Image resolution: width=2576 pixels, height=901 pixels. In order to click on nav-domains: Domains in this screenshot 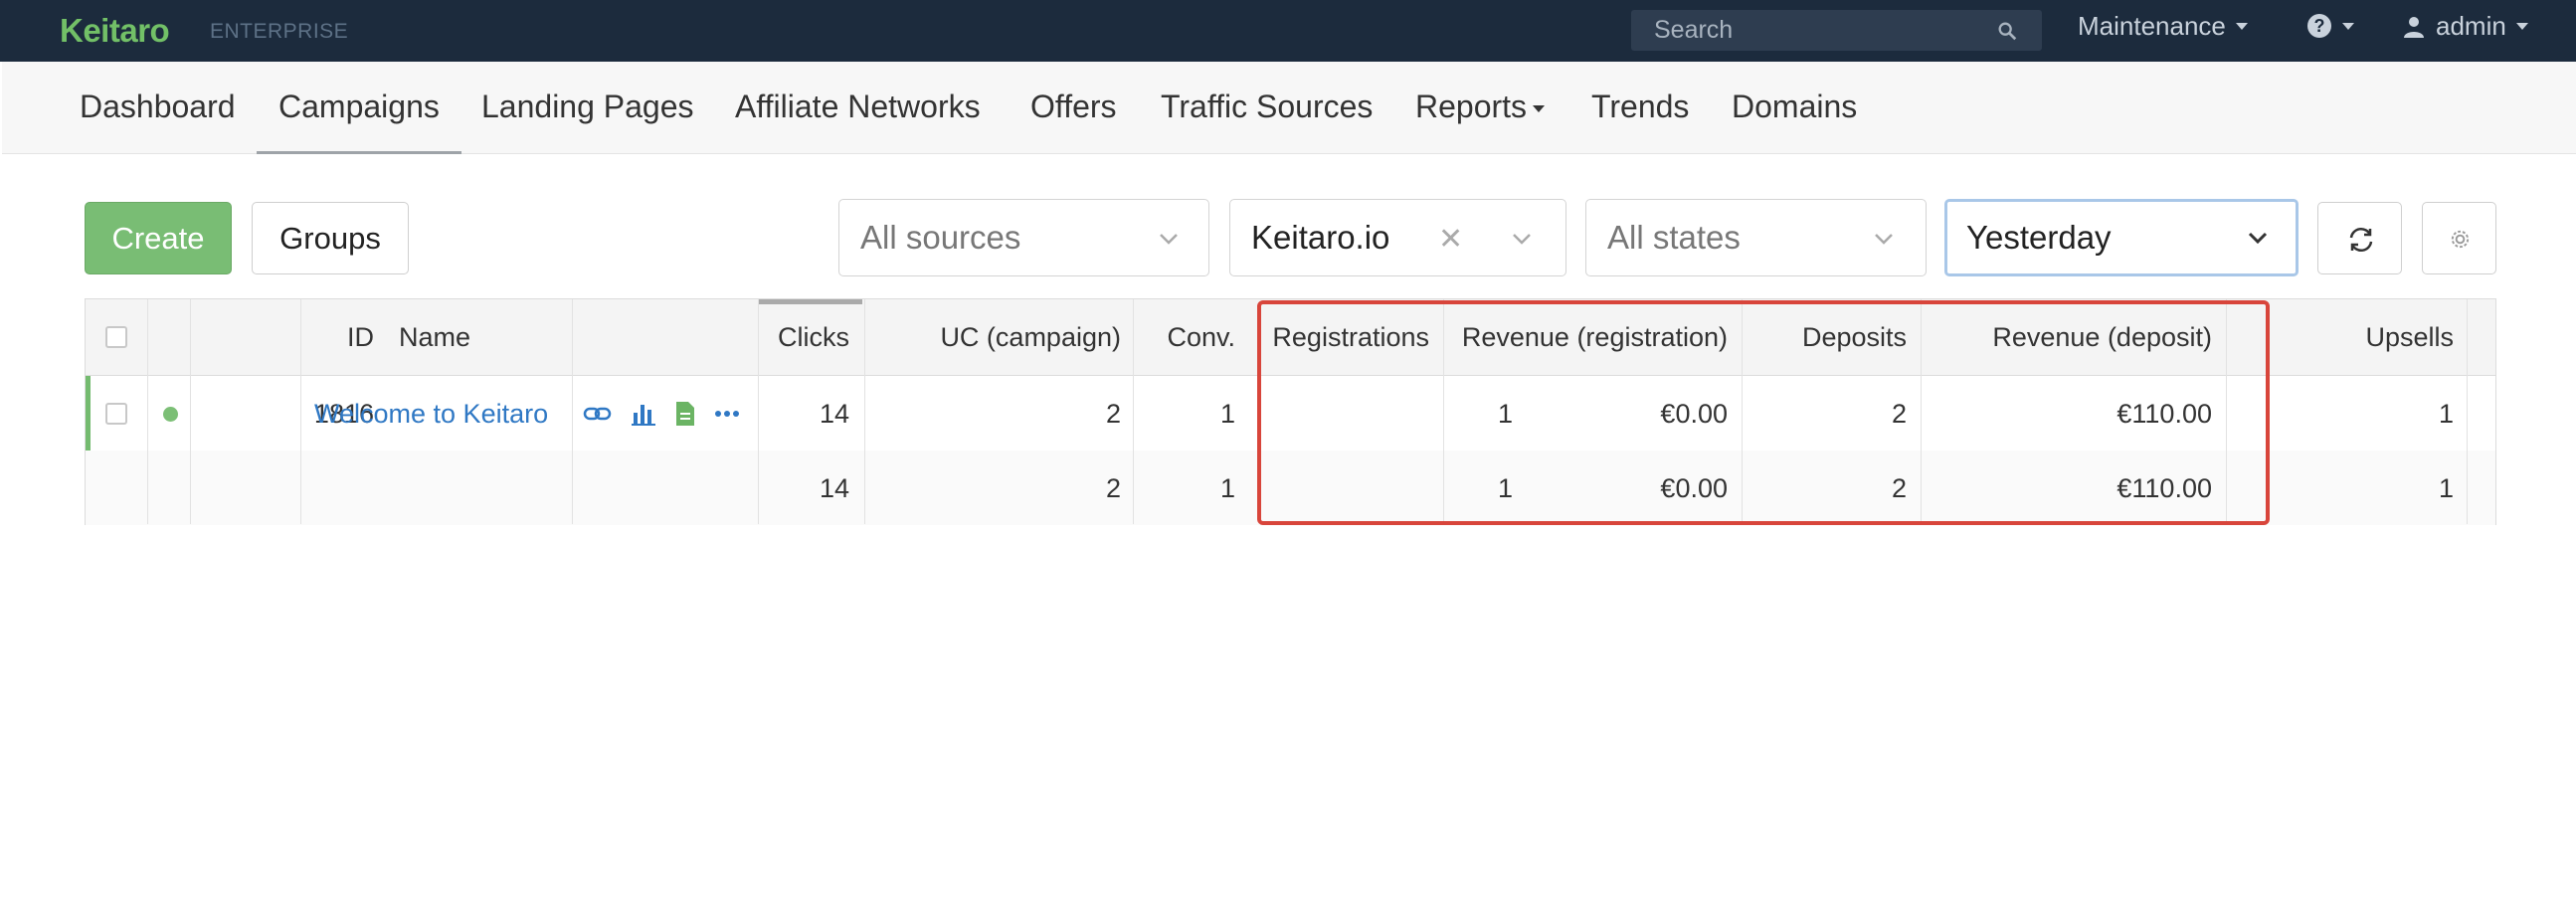, I will do `click(1794, 108)`.